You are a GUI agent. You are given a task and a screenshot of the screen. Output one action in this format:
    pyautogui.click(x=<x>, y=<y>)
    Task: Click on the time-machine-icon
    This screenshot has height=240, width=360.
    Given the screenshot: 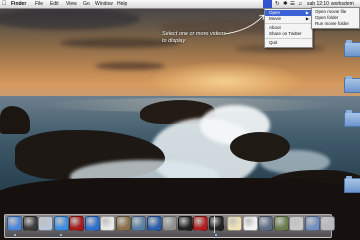 What is the action you would take?
    pyautogui.click(x=281, y=223)
    